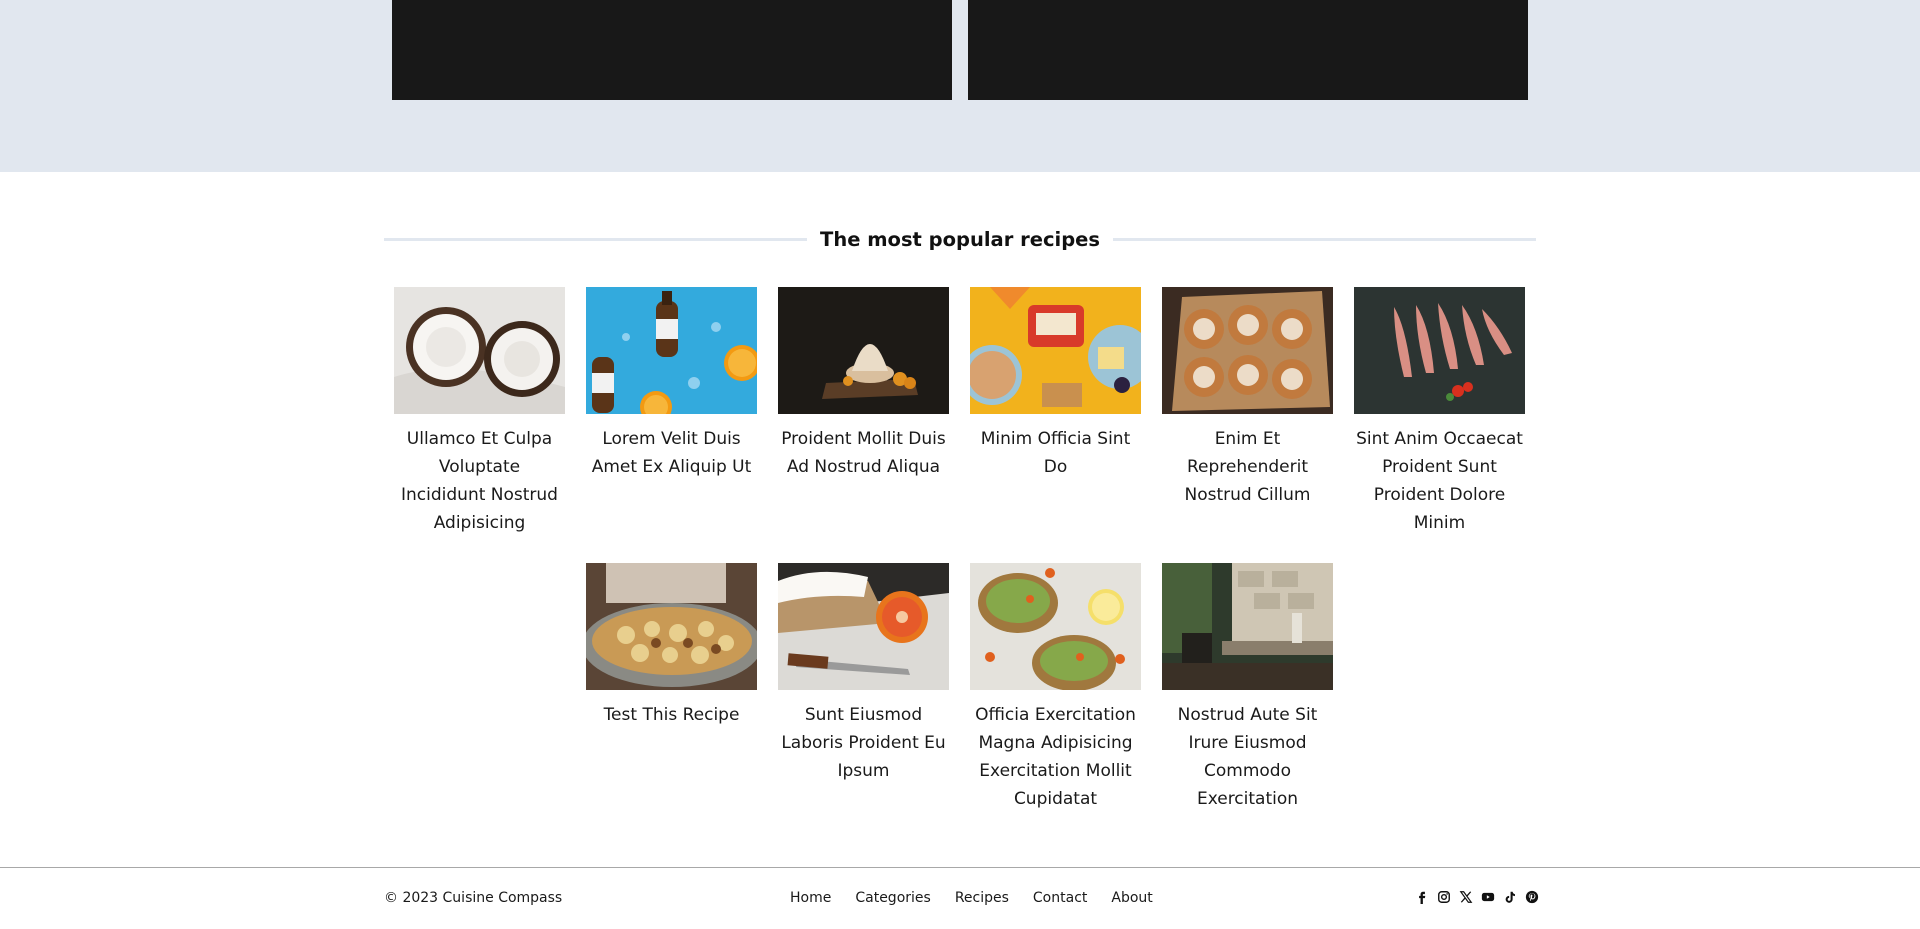 The image size is (1920, 929). I want to click on x-icon, so click(1465, 896).